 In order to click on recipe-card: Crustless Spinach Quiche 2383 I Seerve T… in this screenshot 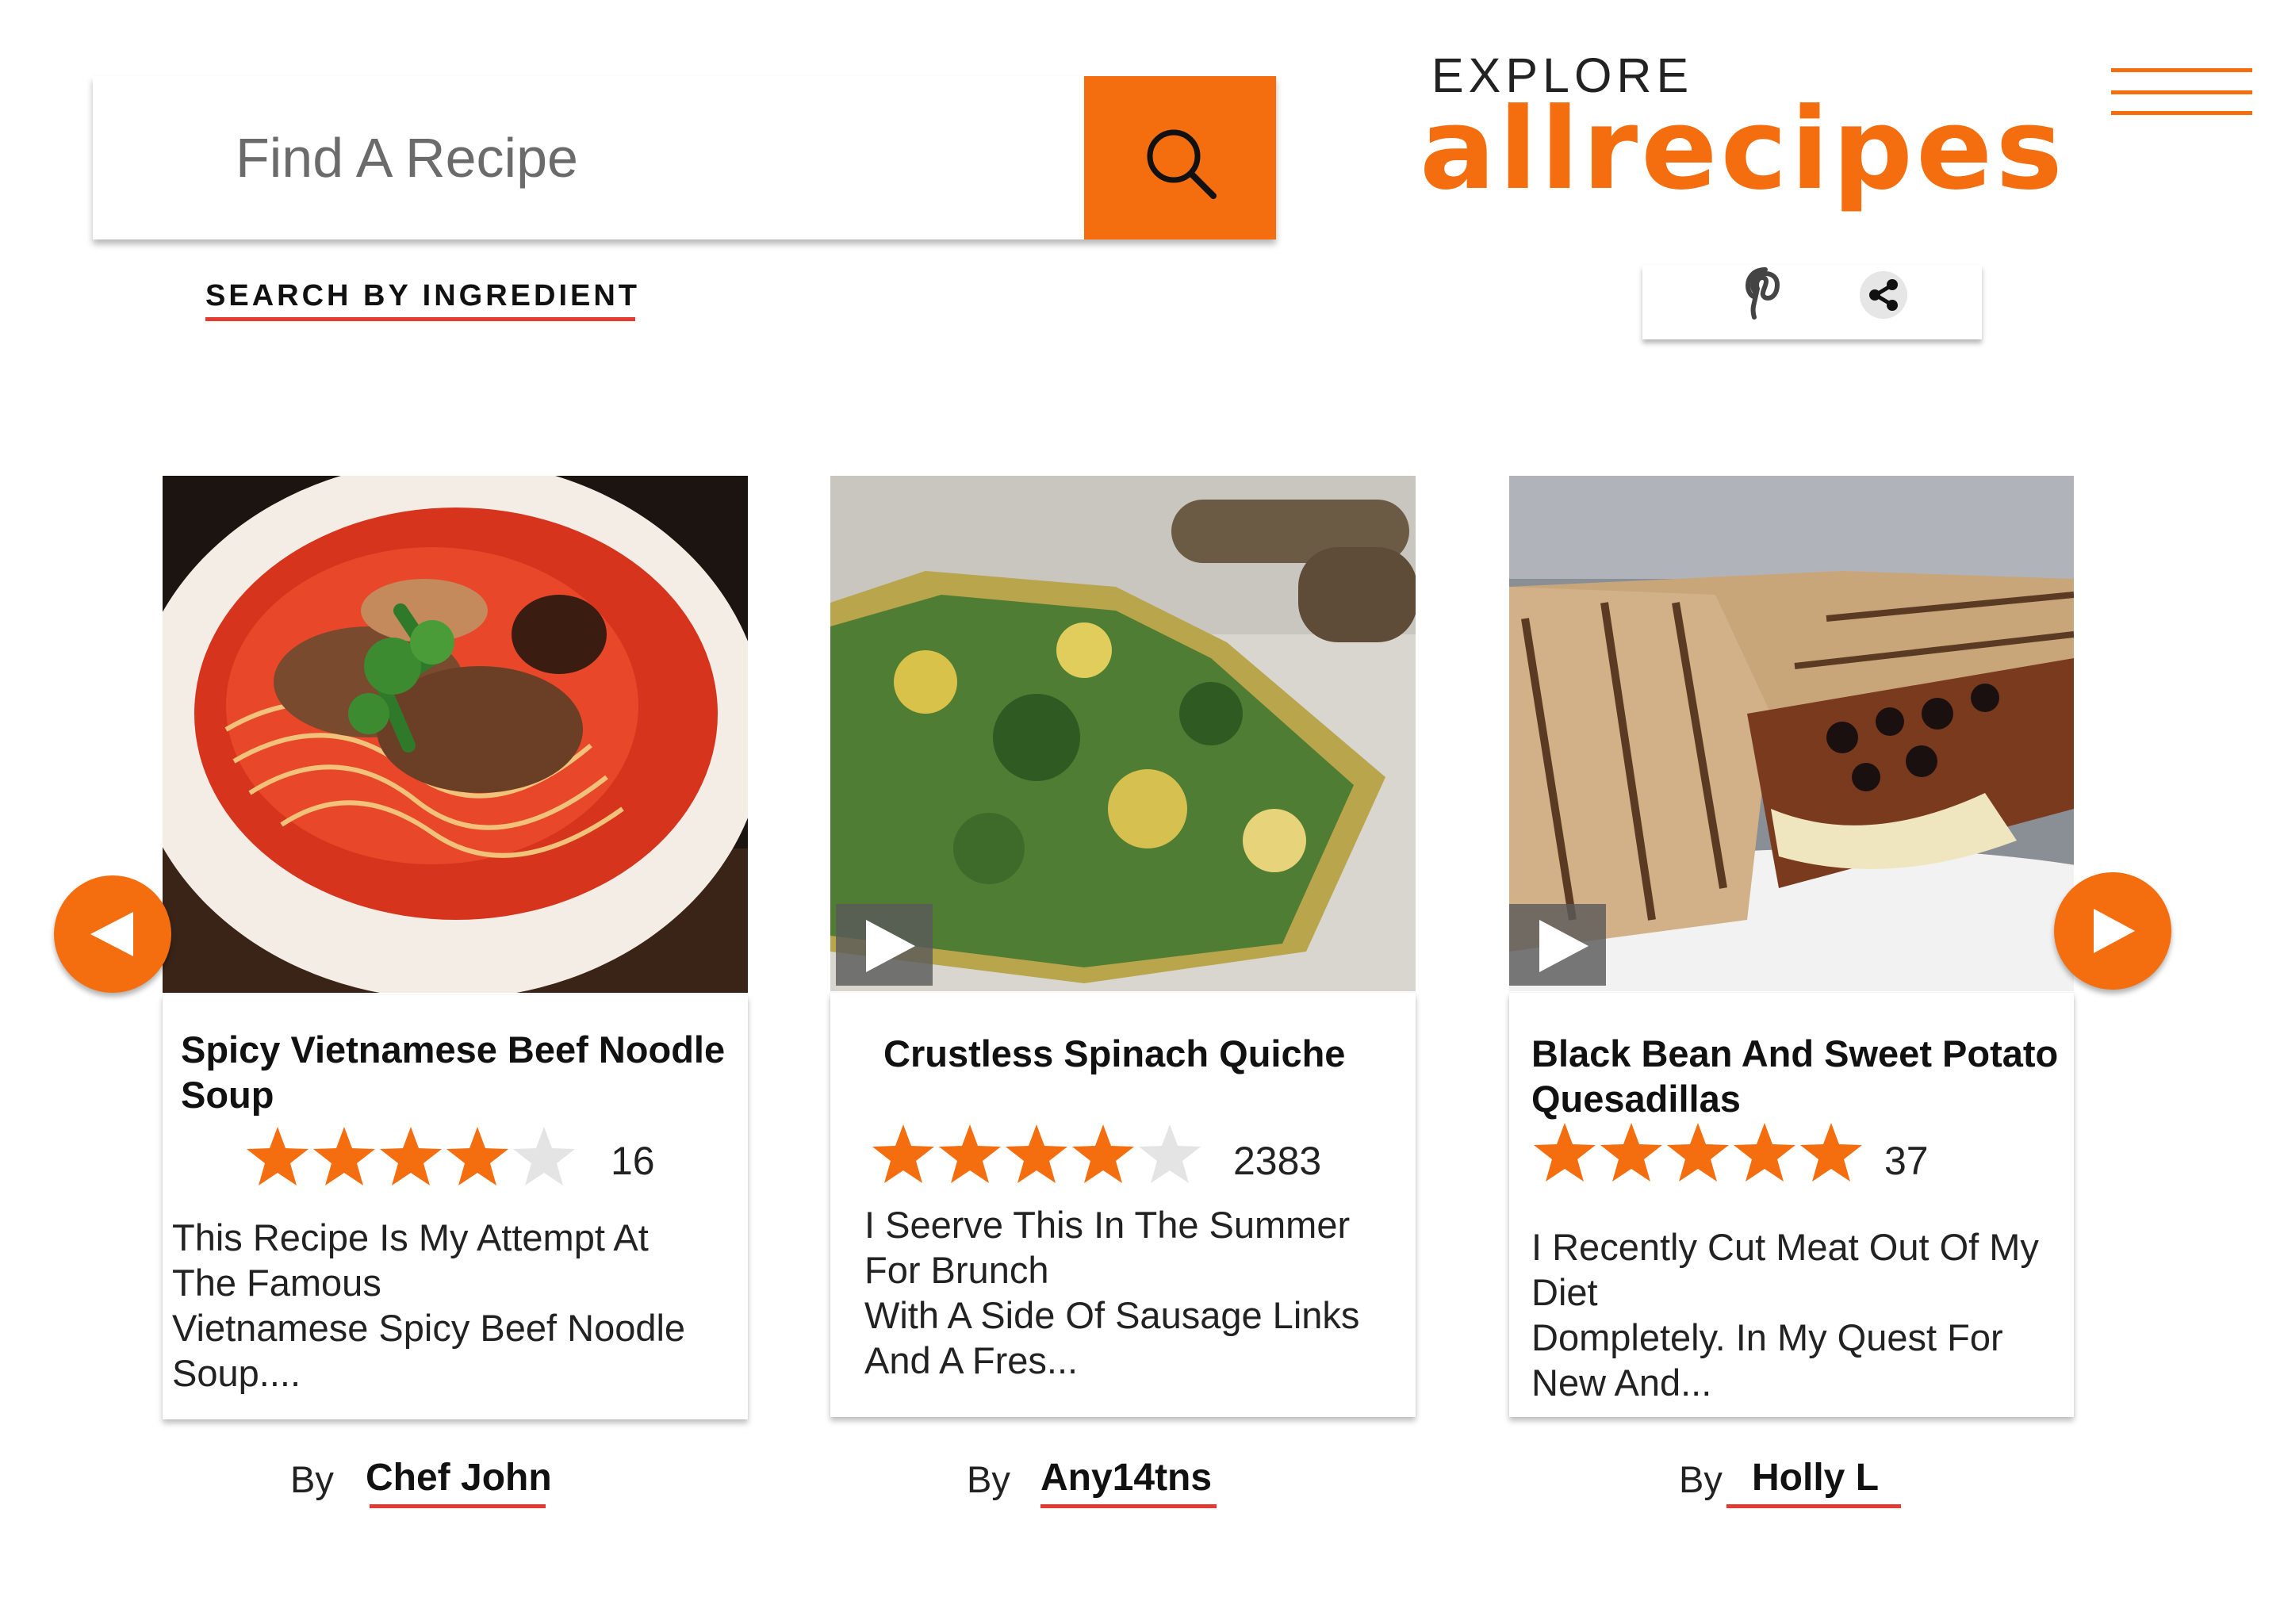, I will do `click(1123, 947)`.